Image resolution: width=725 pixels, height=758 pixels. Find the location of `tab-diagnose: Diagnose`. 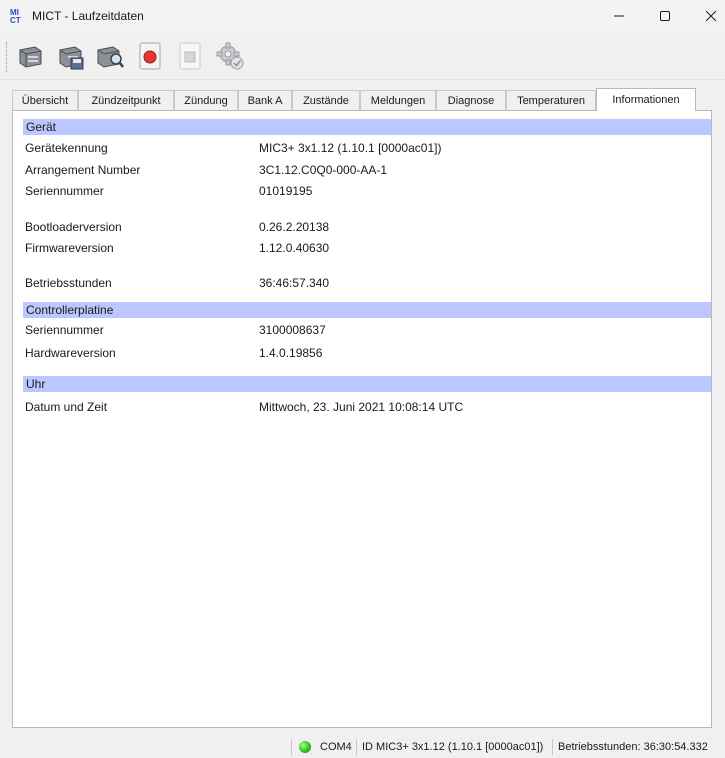

tab-diagnose: Diagnose is located at coordinates (471, 100).